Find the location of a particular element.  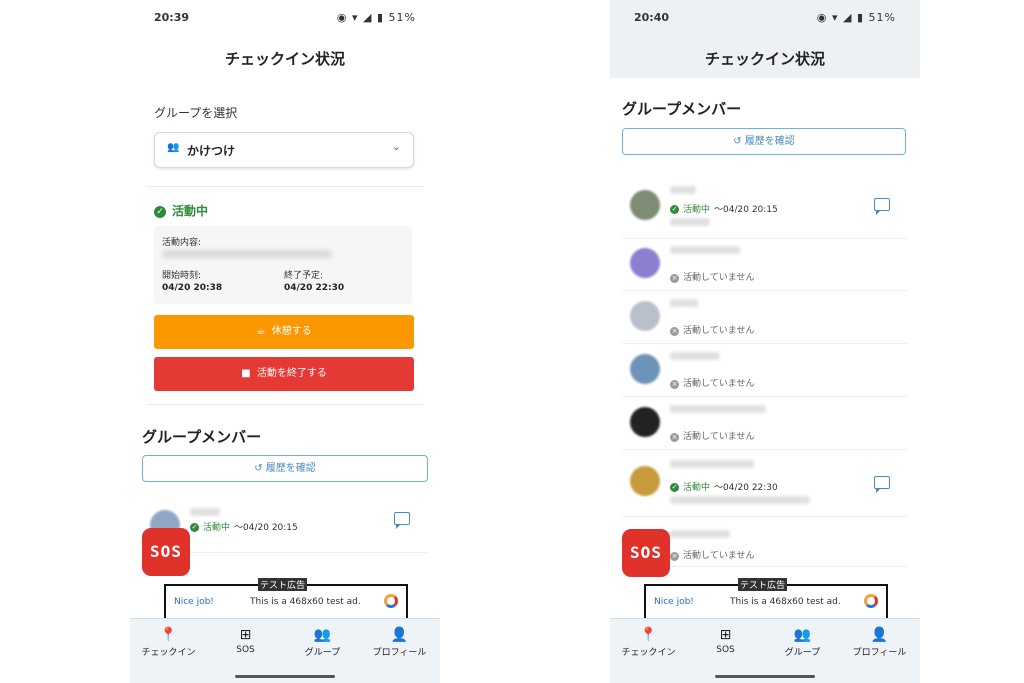

end-activity-button: ■ 活動を終了する is located at coordinates (284, 374).